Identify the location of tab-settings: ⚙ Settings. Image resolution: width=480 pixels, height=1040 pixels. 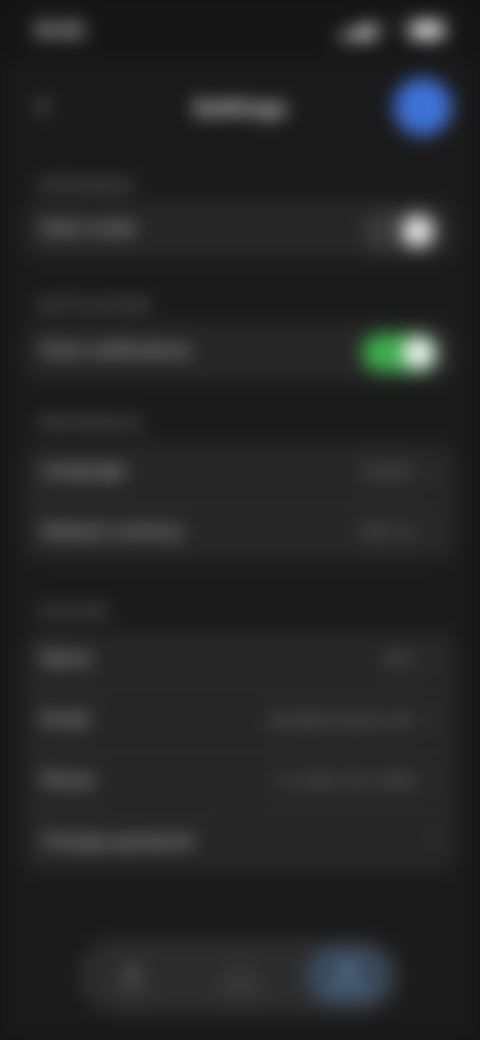
(348, 976).